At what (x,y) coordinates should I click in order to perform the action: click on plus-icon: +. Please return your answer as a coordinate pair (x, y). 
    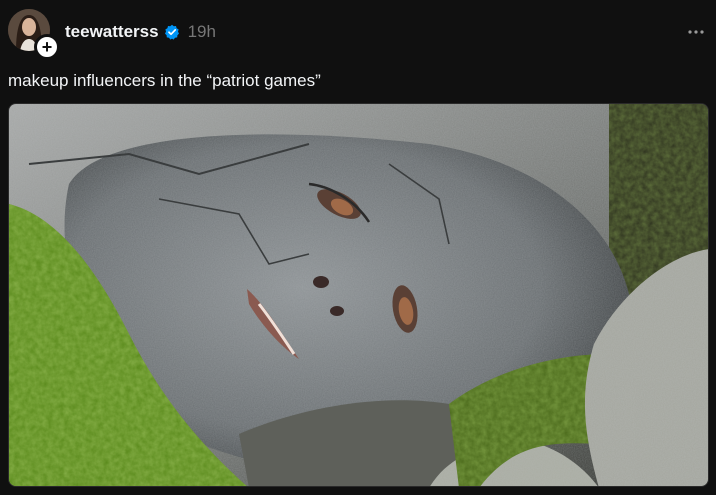
    Looking at the image, I should click on (47, 47).